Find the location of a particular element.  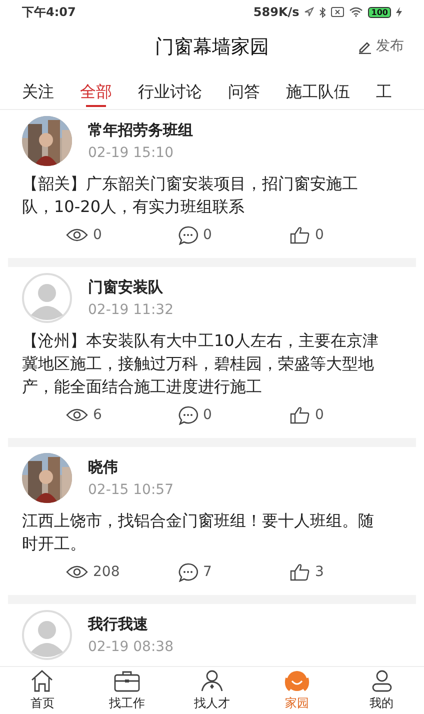

post-text: 【韶关】广东韶关门窗安装项目，招门窗安施工队，10-20人，有实力班组联系 is located at coordinates (190, 195).